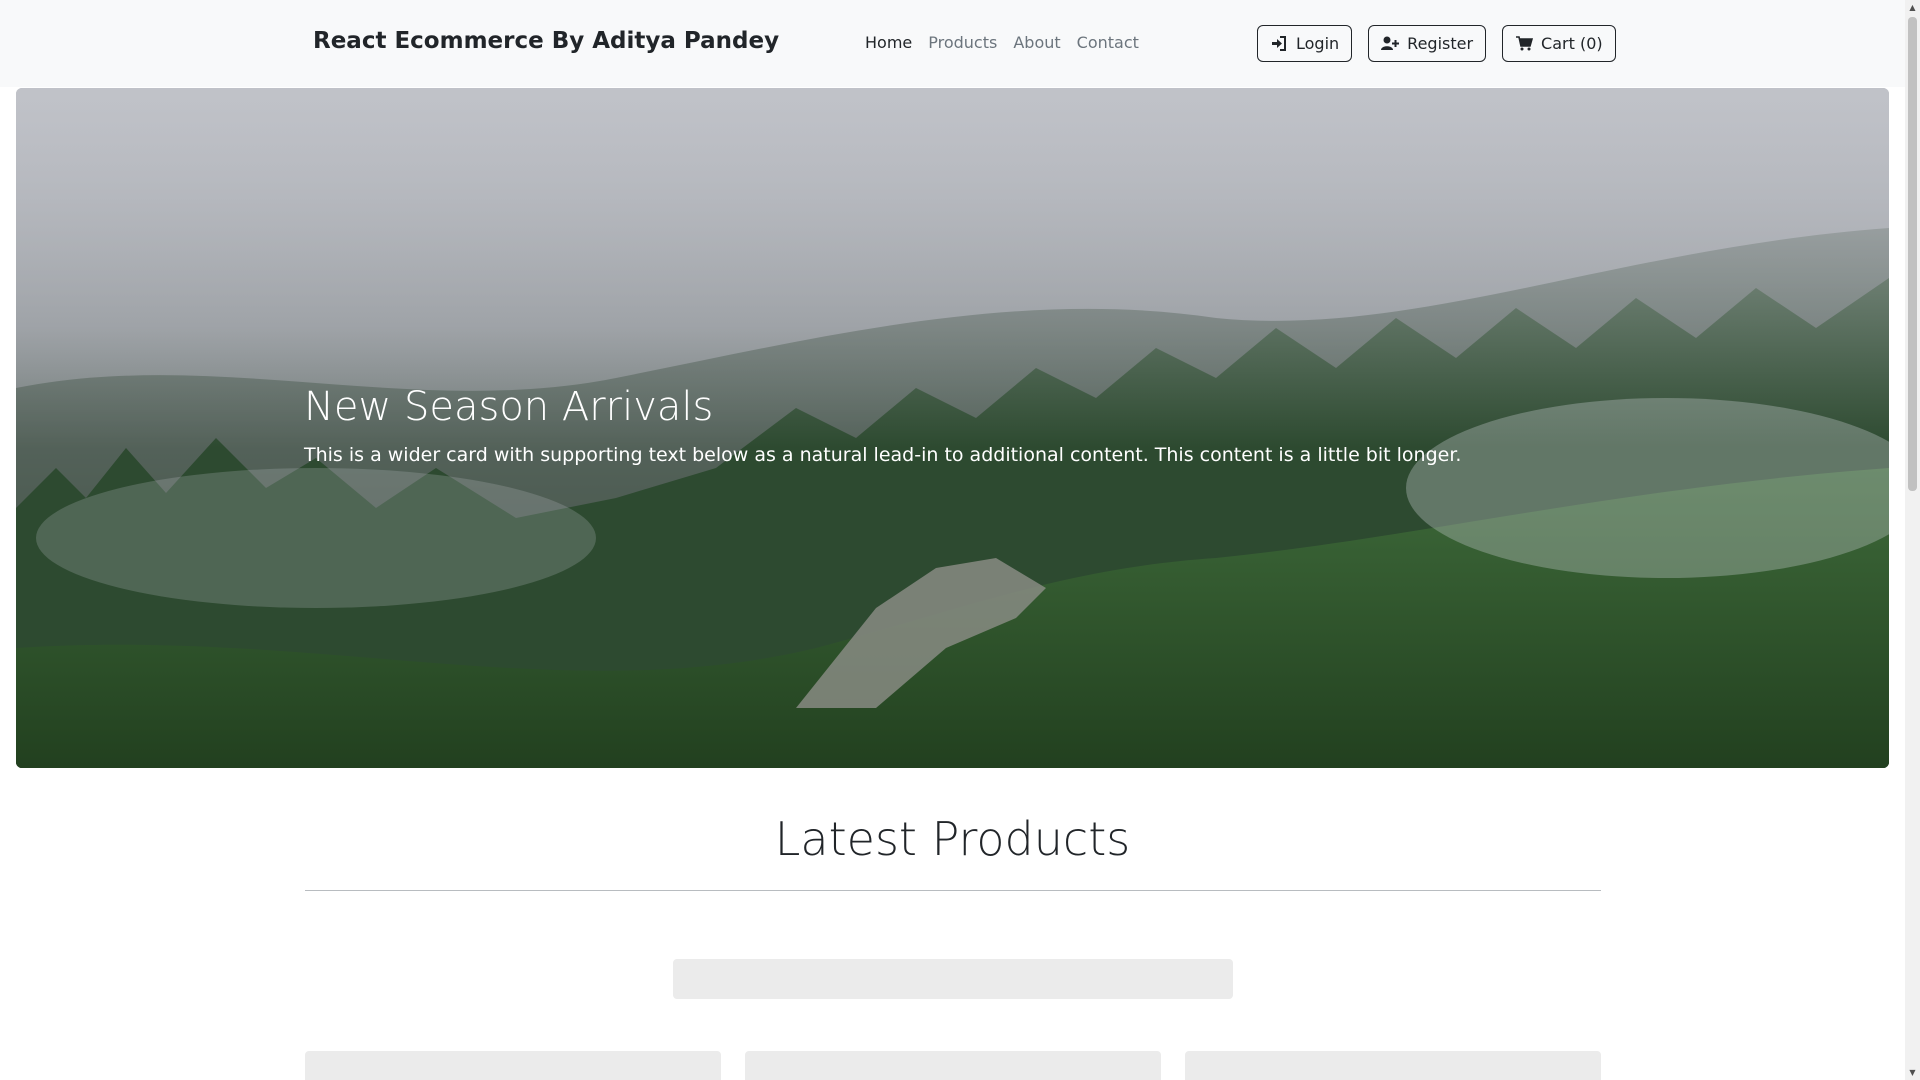  I want to click on nav-link-products: Products, so click(962, 42).